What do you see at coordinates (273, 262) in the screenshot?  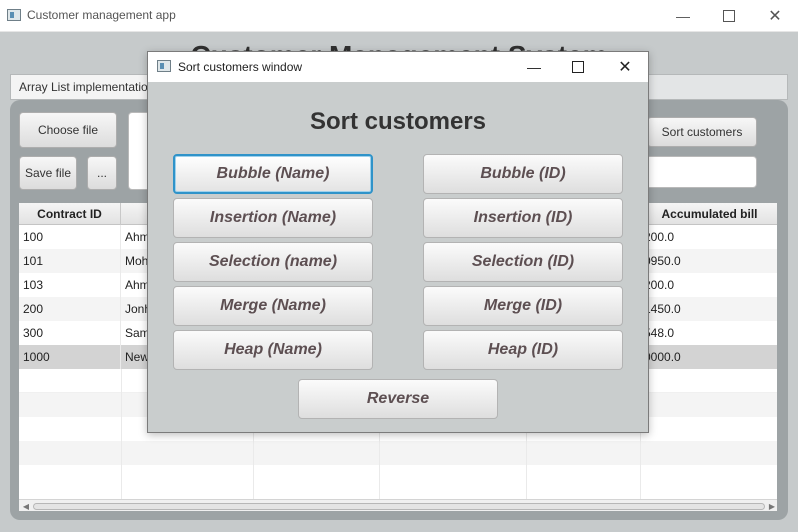 I see `selection-name-button: Selection (name)` at bounding box center [273, 262].